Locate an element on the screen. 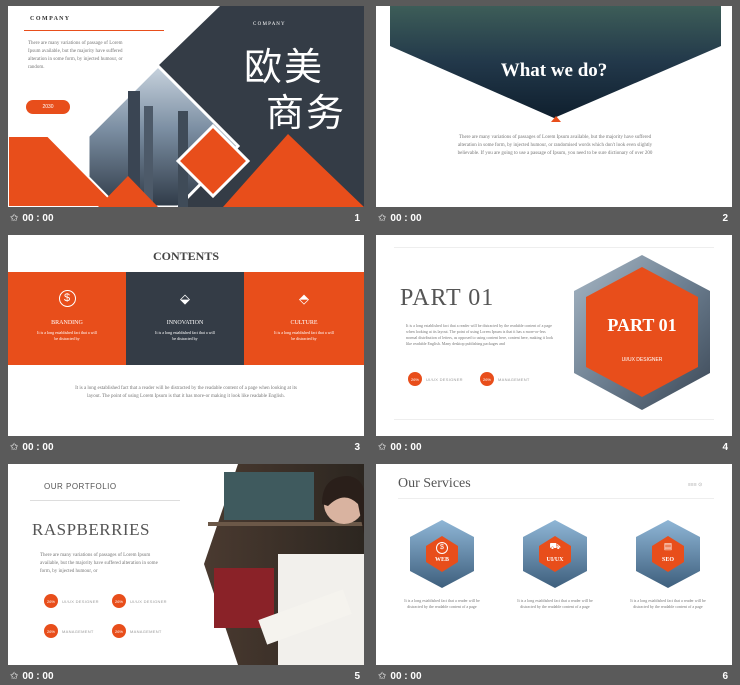 This screenshot has height=685, width=740. divider-bottom is located at coordinates (554, 419).